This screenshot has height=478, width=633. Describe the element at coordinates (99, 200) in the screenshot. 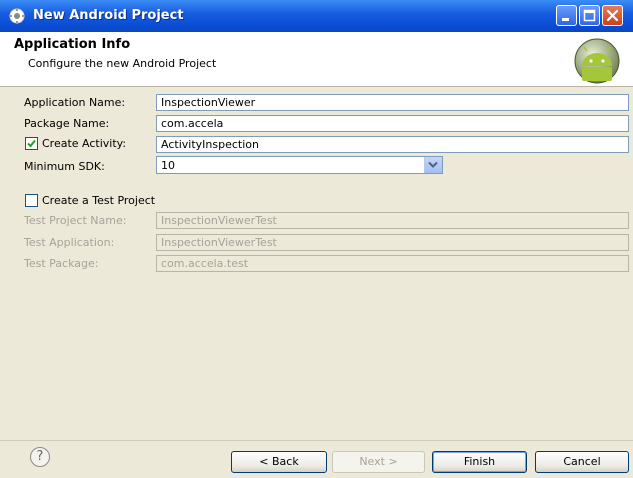

I see `create-test-project-label: Create a Test Project` at that location.